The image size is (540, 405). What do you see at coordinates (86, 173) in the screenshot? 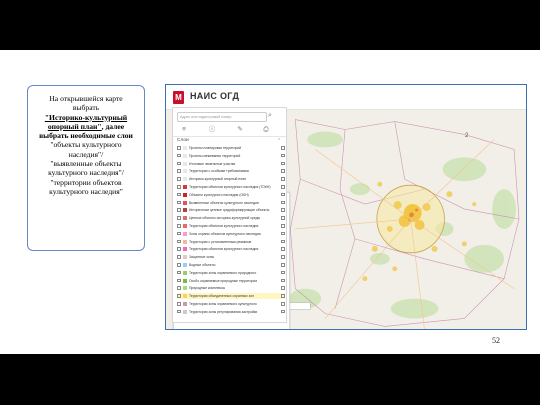
I see `instruction-line: культурного наследия"/` at bounding box center [86, 173].